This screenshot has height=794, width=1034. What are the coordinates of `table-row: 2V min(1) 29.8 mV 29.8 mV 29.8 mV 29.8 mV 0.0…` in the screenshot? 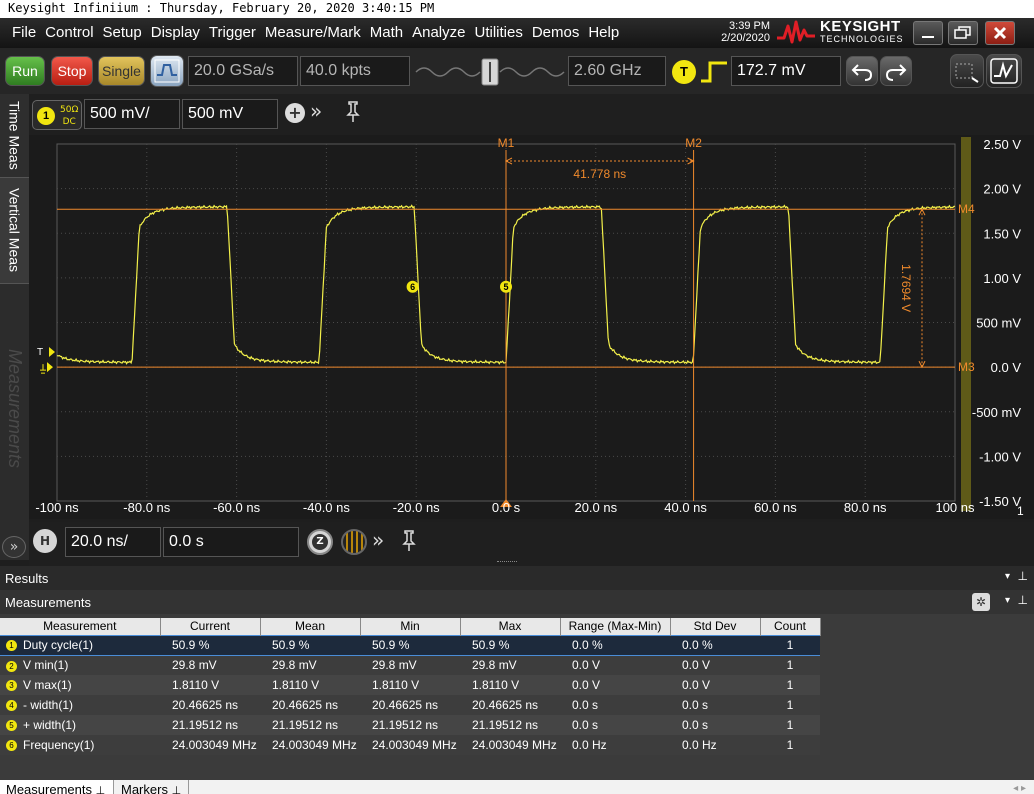 It's located at (410, 665).